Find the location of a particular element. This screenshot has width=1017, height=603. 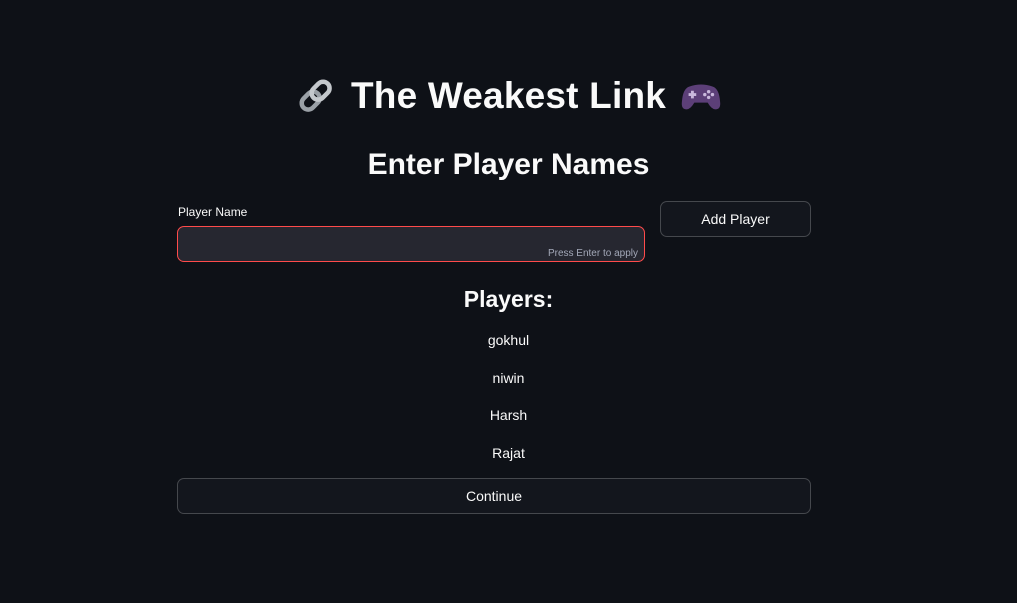

list-item: gokhul is located at coordinates (508, 340).